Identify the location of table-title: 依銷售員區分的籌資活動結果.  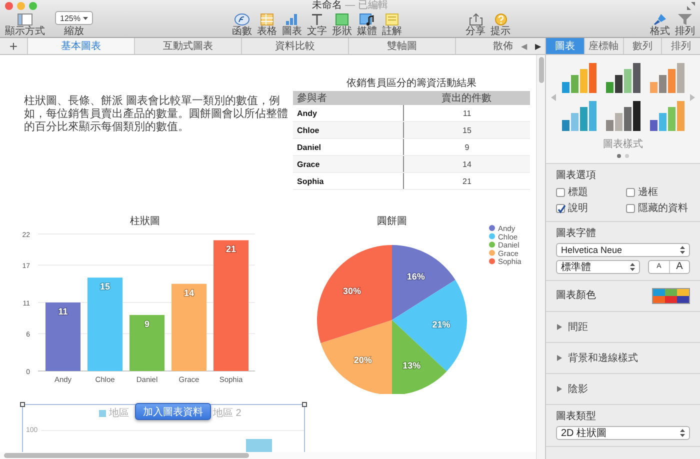
(412, 83).